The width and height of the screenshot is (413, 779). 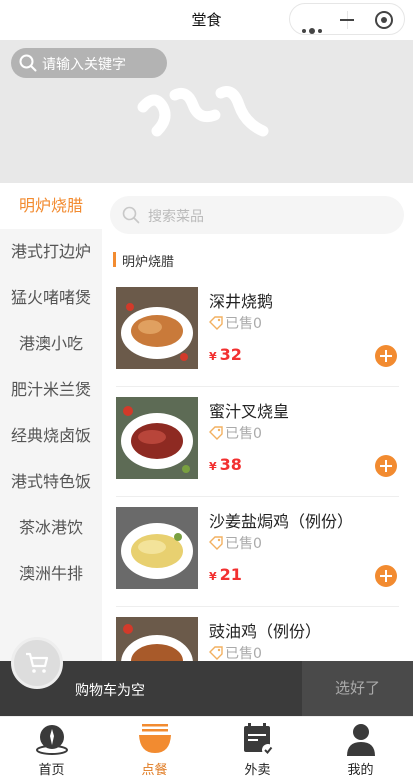 What do you see at coordinates (360, 770) in the screenshot?
I see `tab-label: 我的` at bounding box center [360, 770].